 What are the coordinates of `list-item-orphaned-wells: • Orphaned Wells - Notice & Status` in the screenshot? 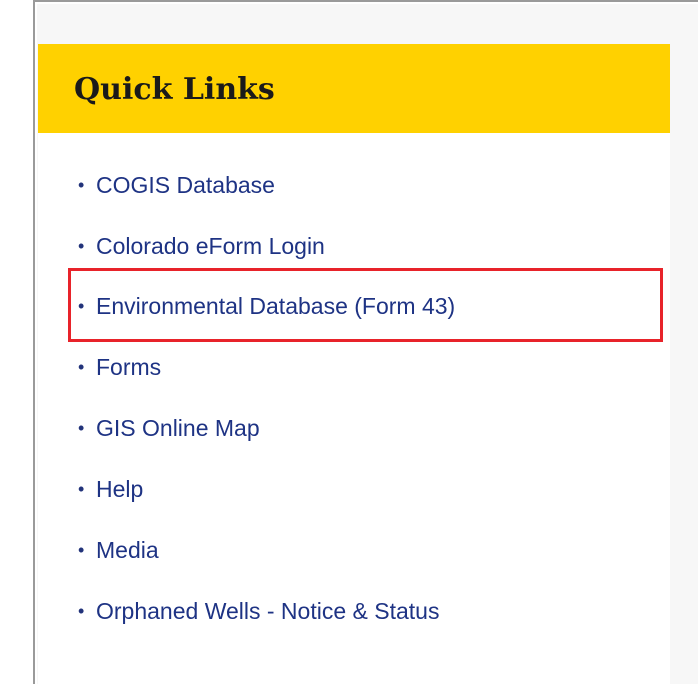 It's located at (258, 611).